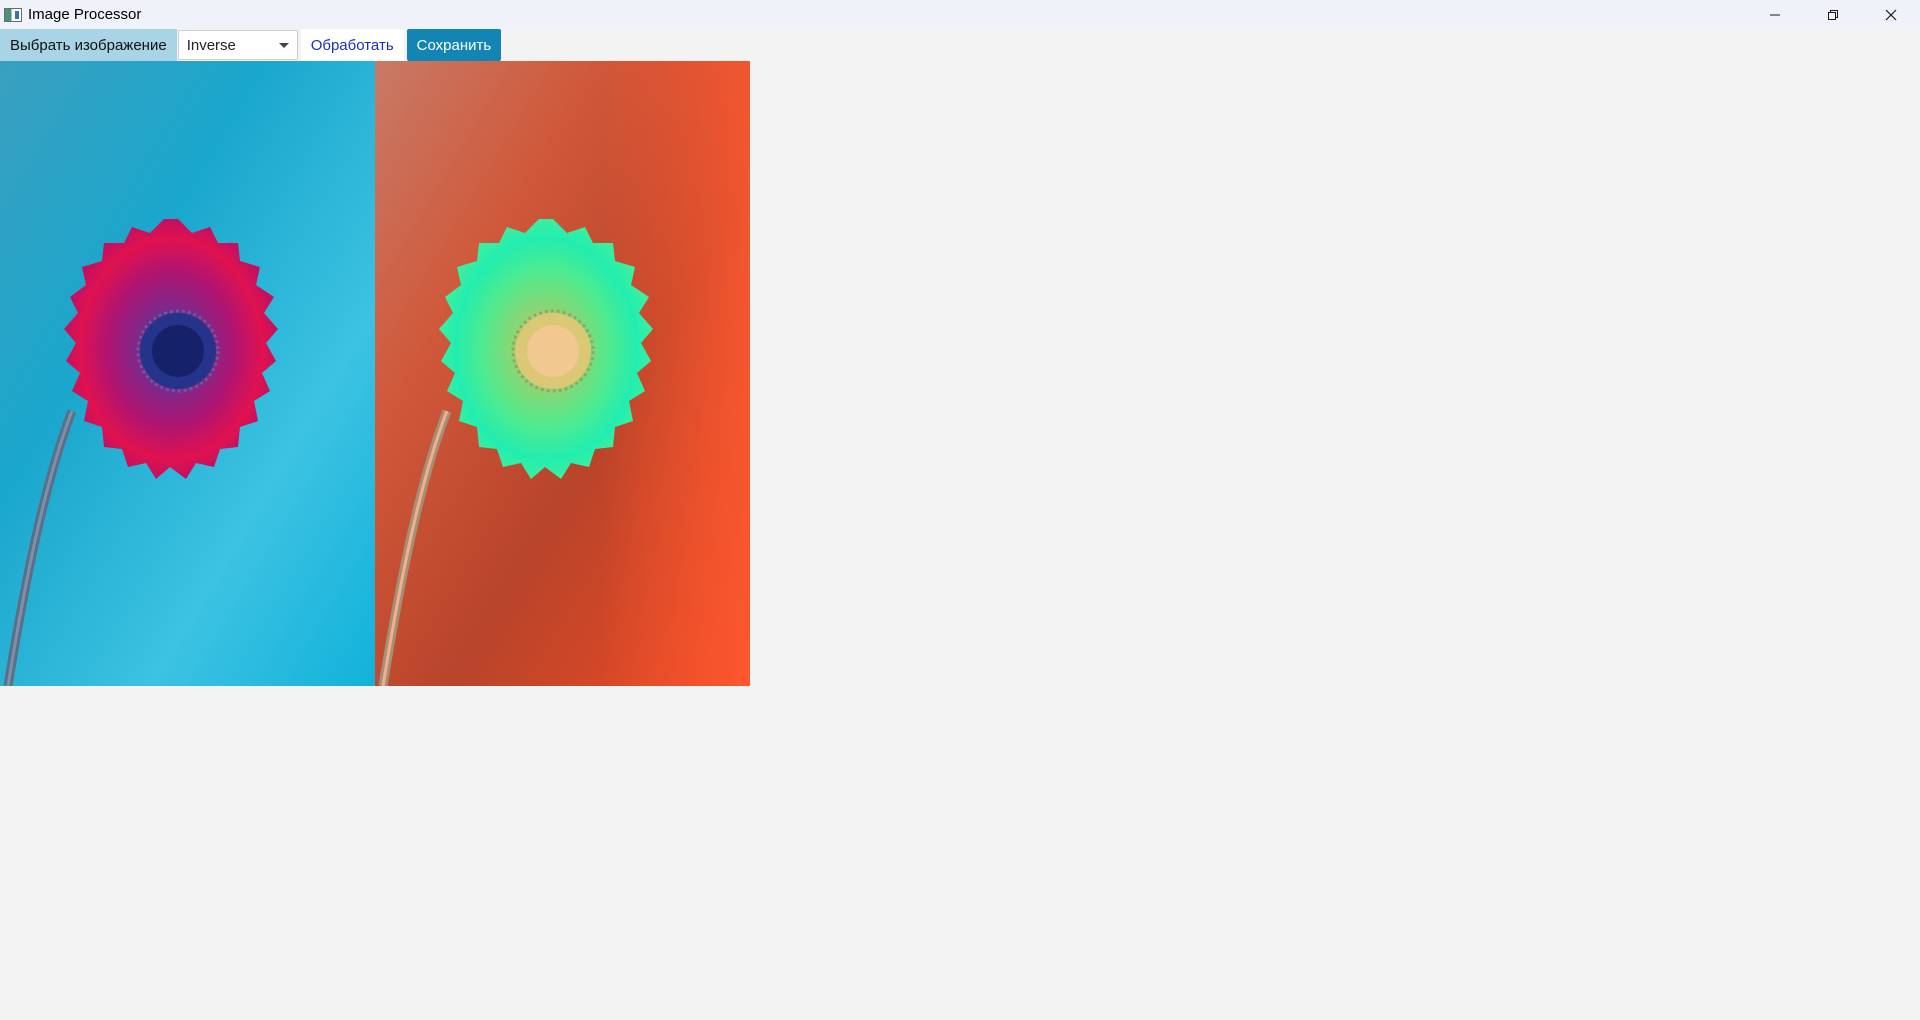 The width and height of the screenshot is (1920, 1020). What do you see at coordinates (88, 45) in the screenshot?
I see `choose-image-button: Выбрать изображение` at bounding box center [88, 45].